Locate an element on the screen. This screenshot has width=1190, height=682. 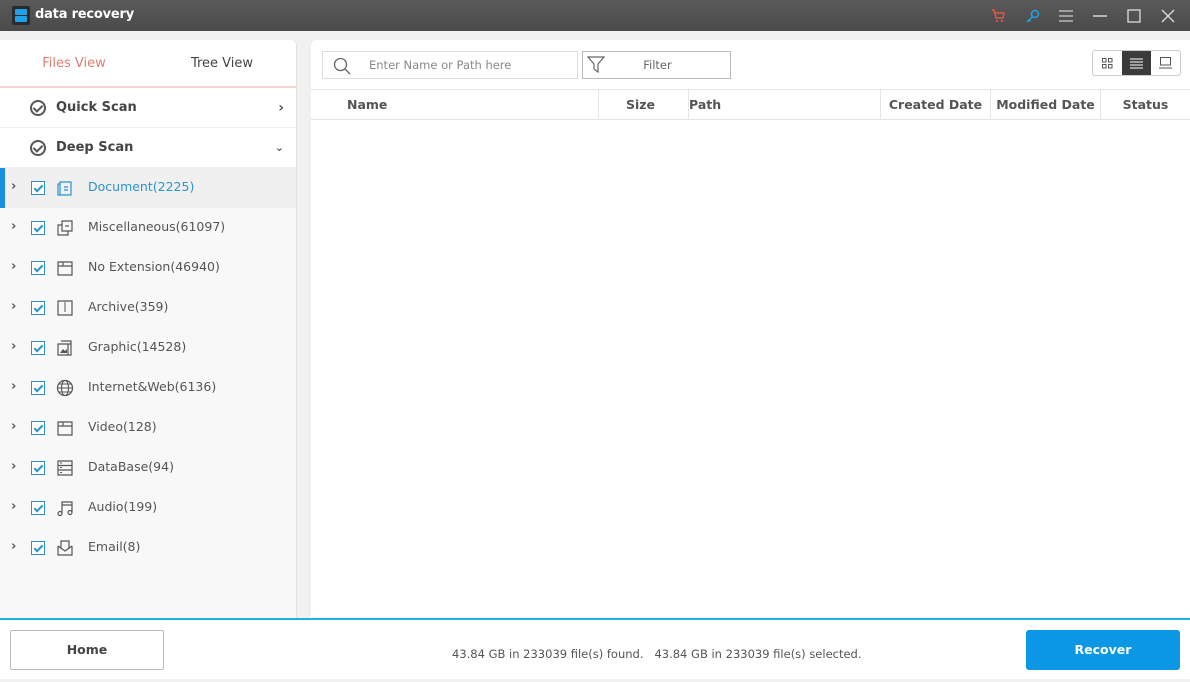
database-icon is located at coordinates (65, 468).